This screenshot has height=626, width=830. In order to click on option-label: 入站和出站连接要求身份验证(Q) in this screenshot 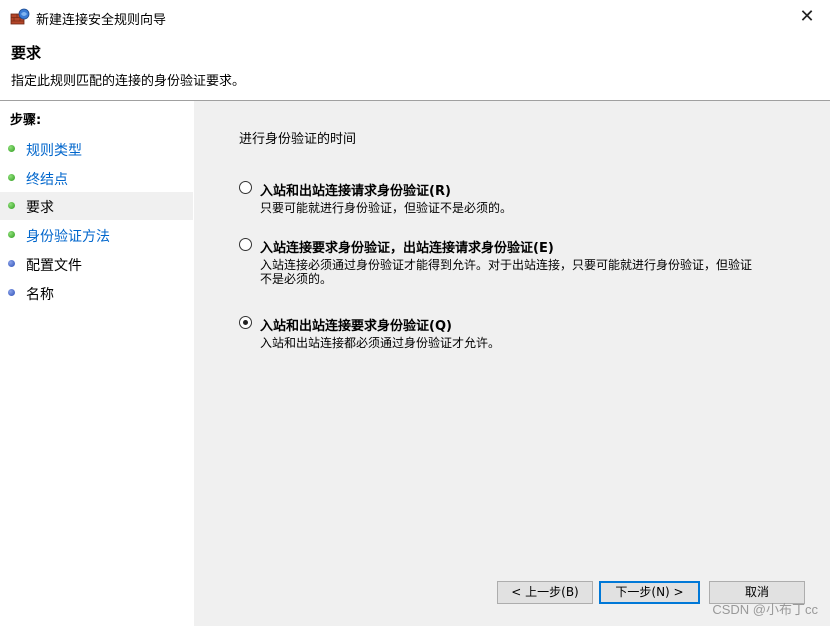, I will do `click(356, 324)`.